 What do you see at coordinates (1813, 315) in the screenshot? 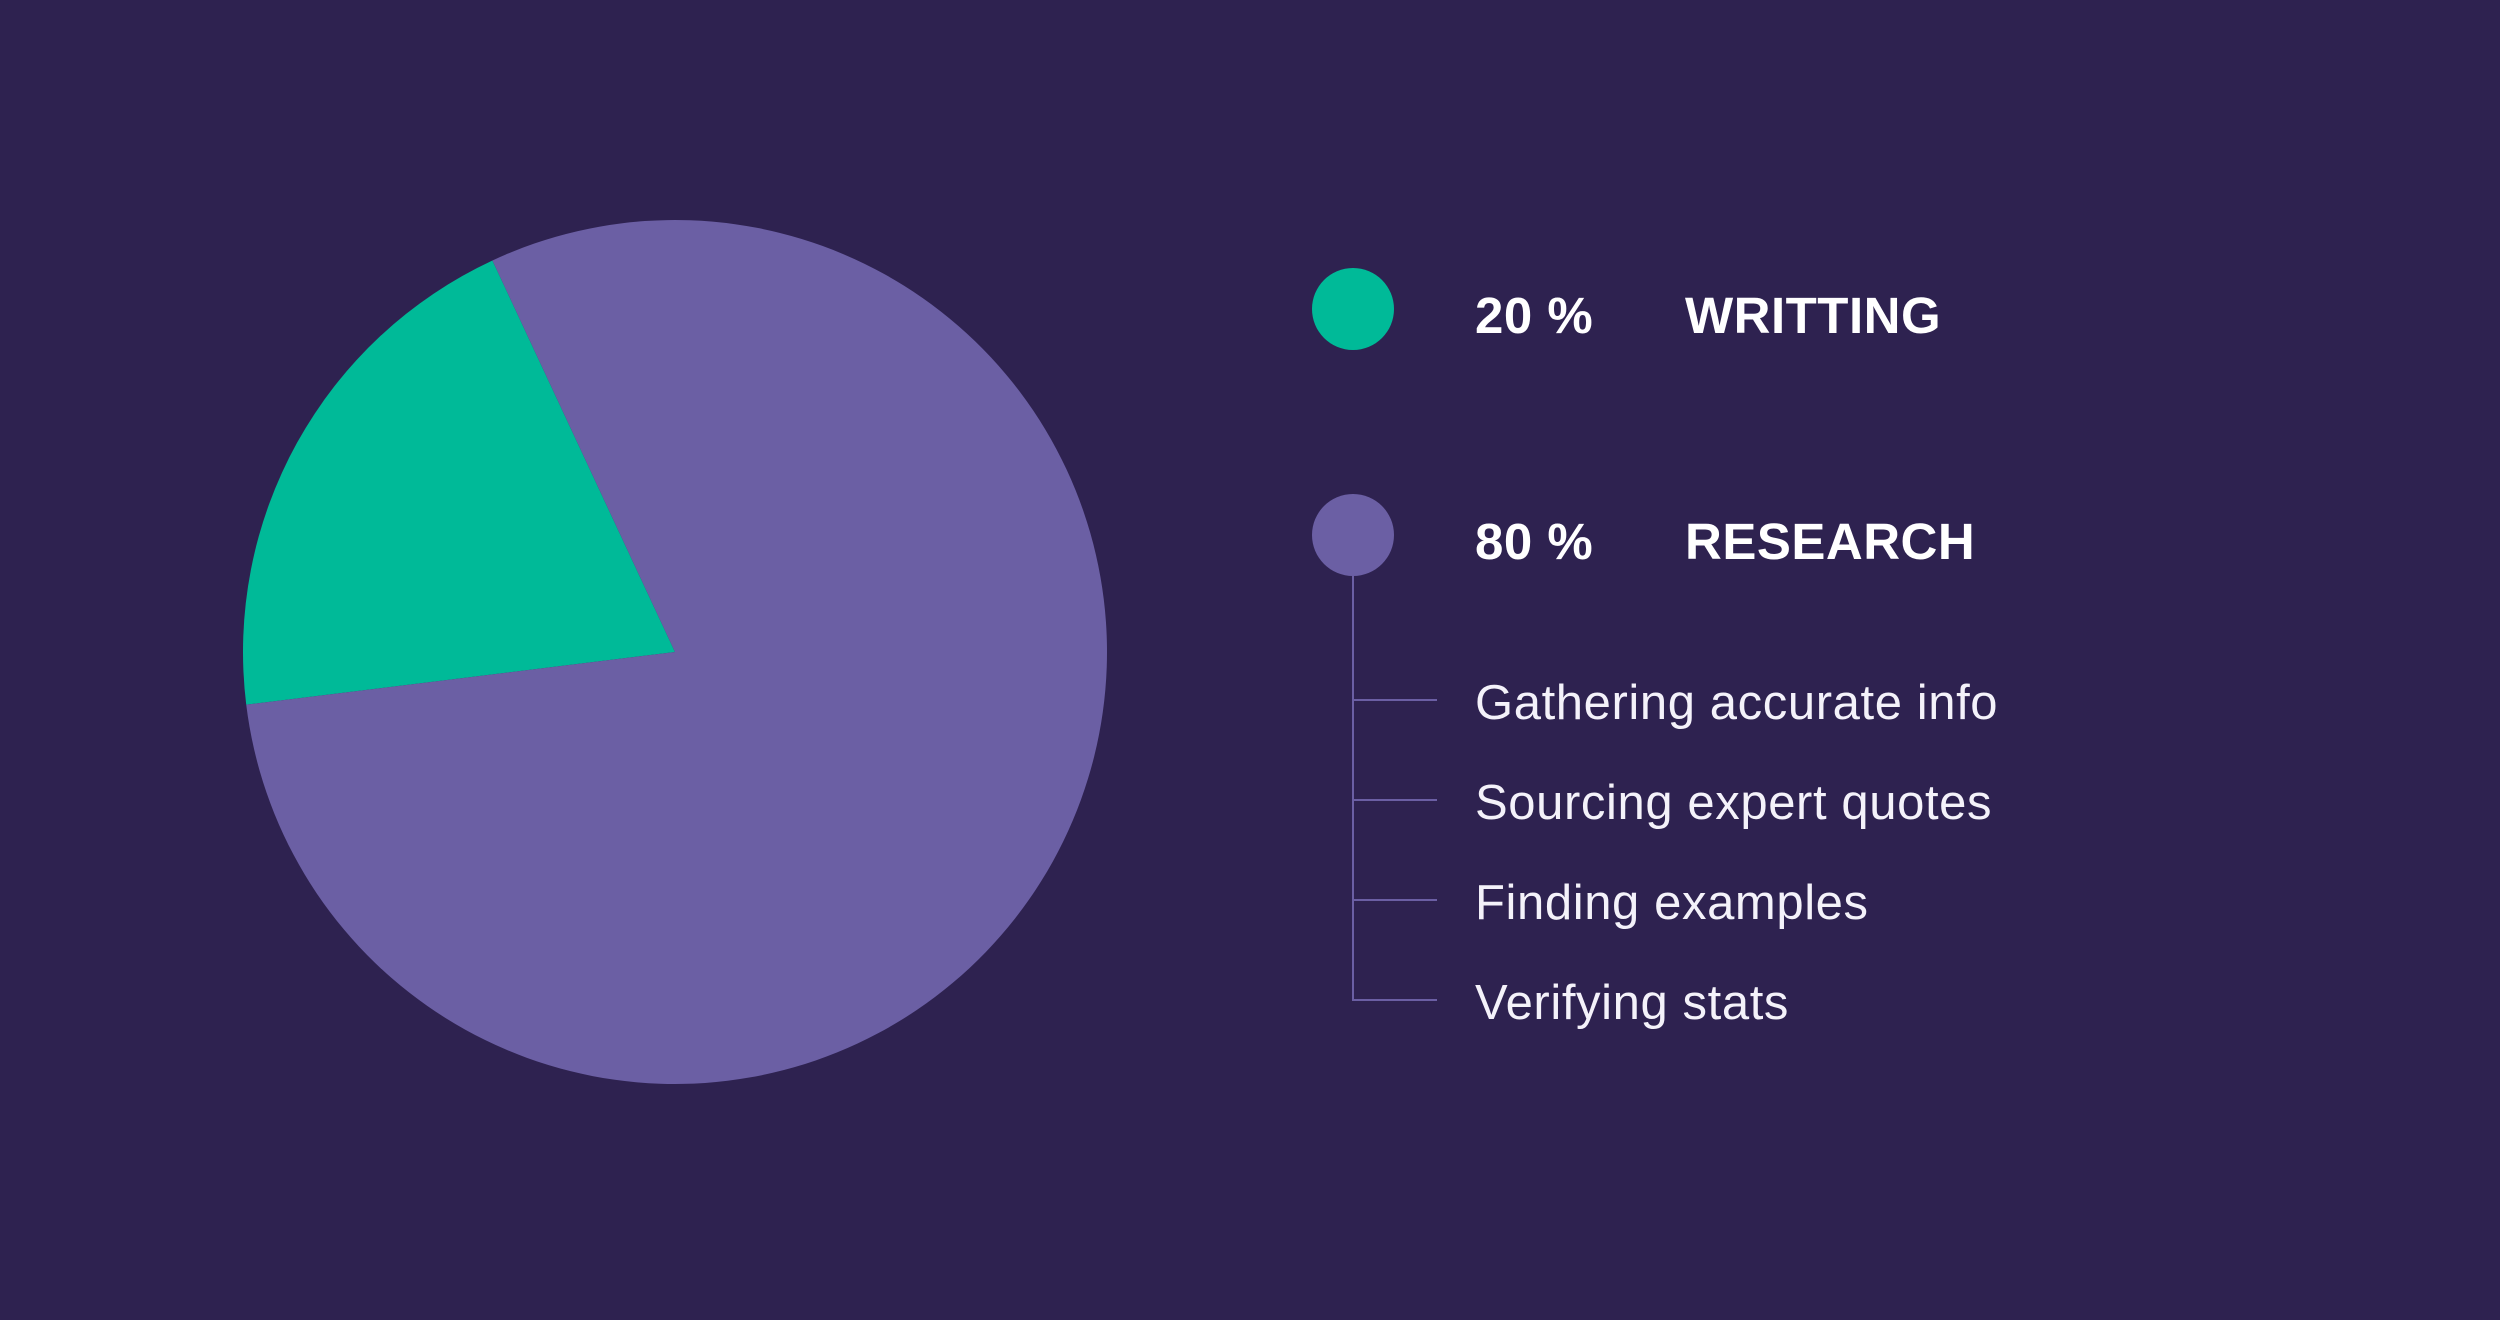
I see `legend-label-writing: WRITTING` at bounding box center [1813, 315].